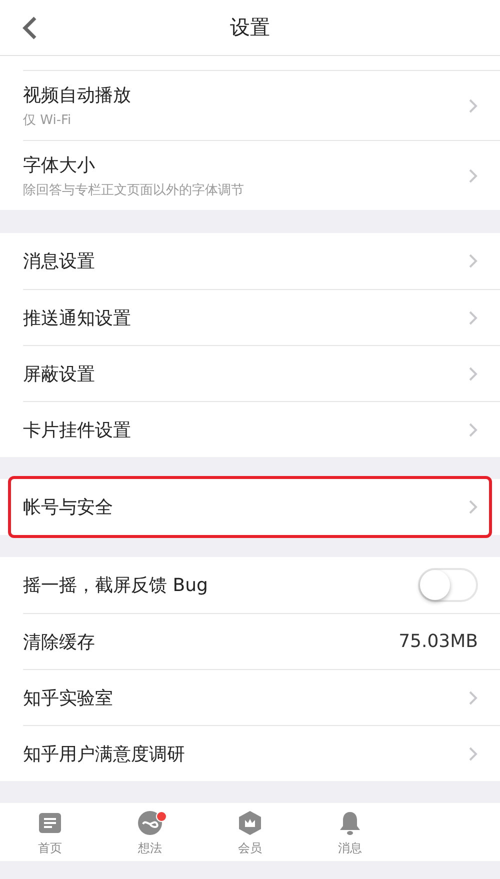 This screenshot has width=500, height=879. Describe the element at coordinates (59, 165) in the screenshot. I see `row-label: 字体大小` at that location.